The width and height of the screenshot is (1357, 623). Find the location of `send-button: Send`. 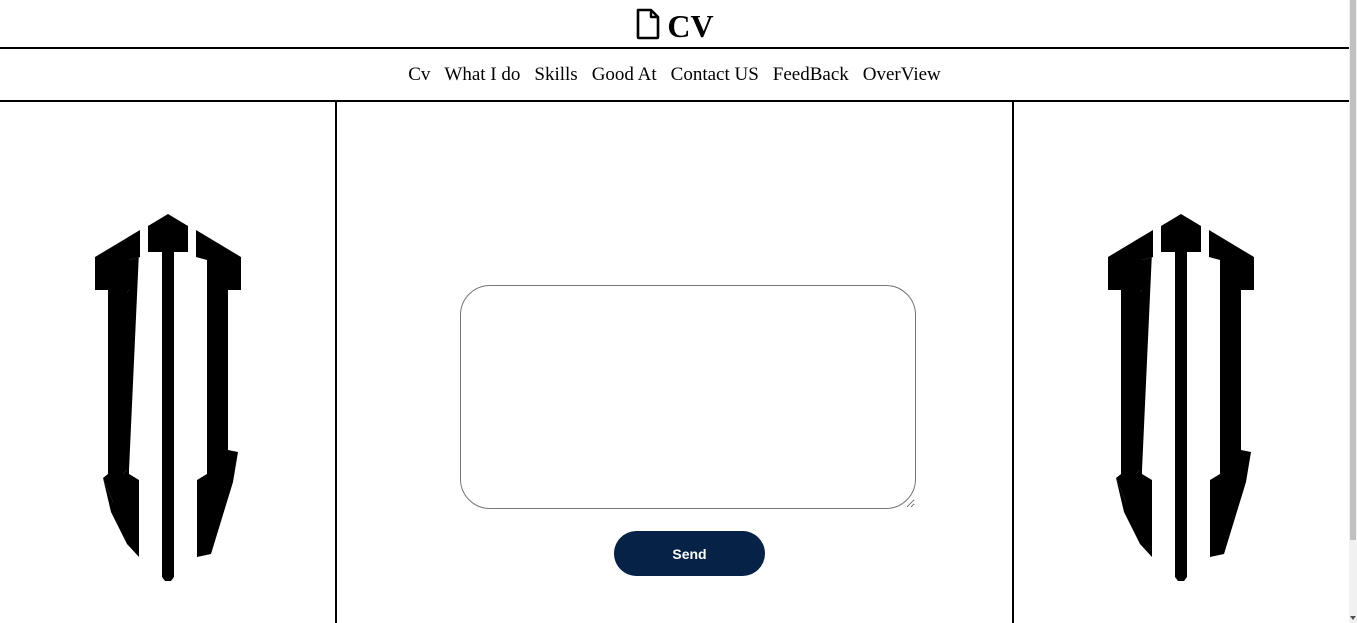

send-button: Send is located at coordinates (689, 553).